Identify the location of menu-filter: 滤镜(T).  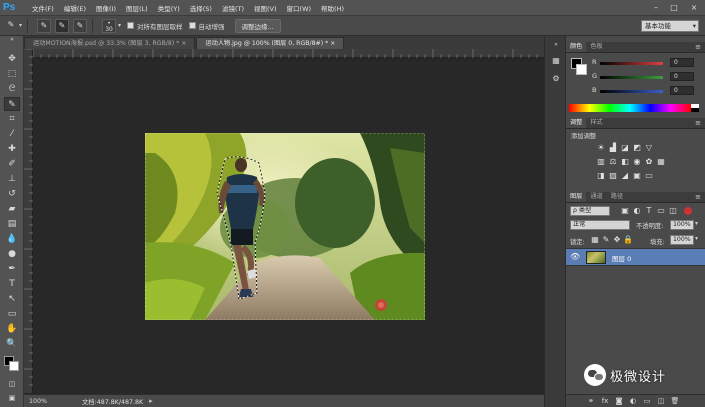
(233, 8).